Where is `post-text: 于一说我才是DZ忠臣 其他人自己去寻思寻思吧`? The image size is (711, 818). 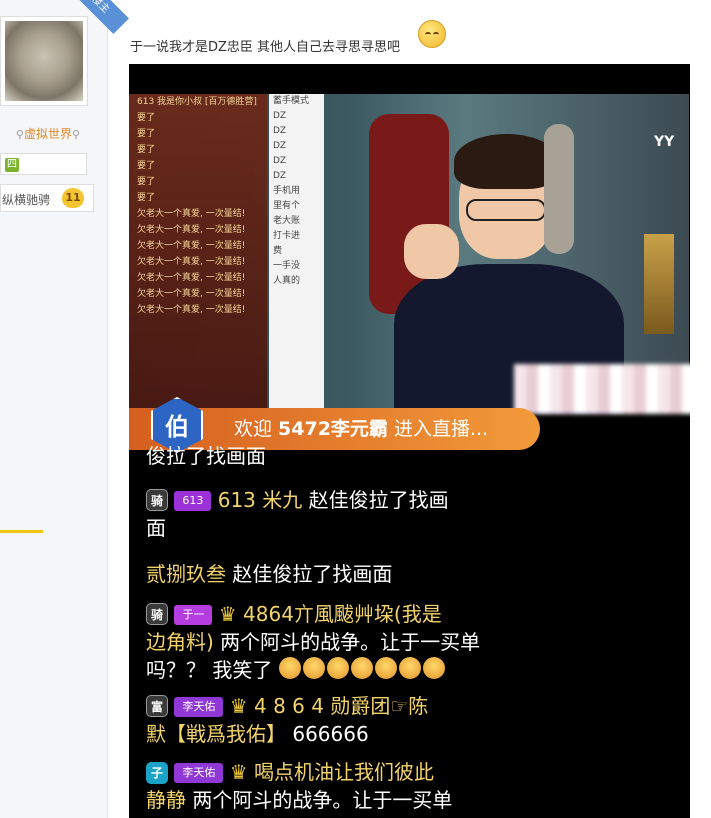 post-text: 于一说我才是DZ忠臣 其他人自己去寻思寻思吧 is located at coordinates (265, 47).